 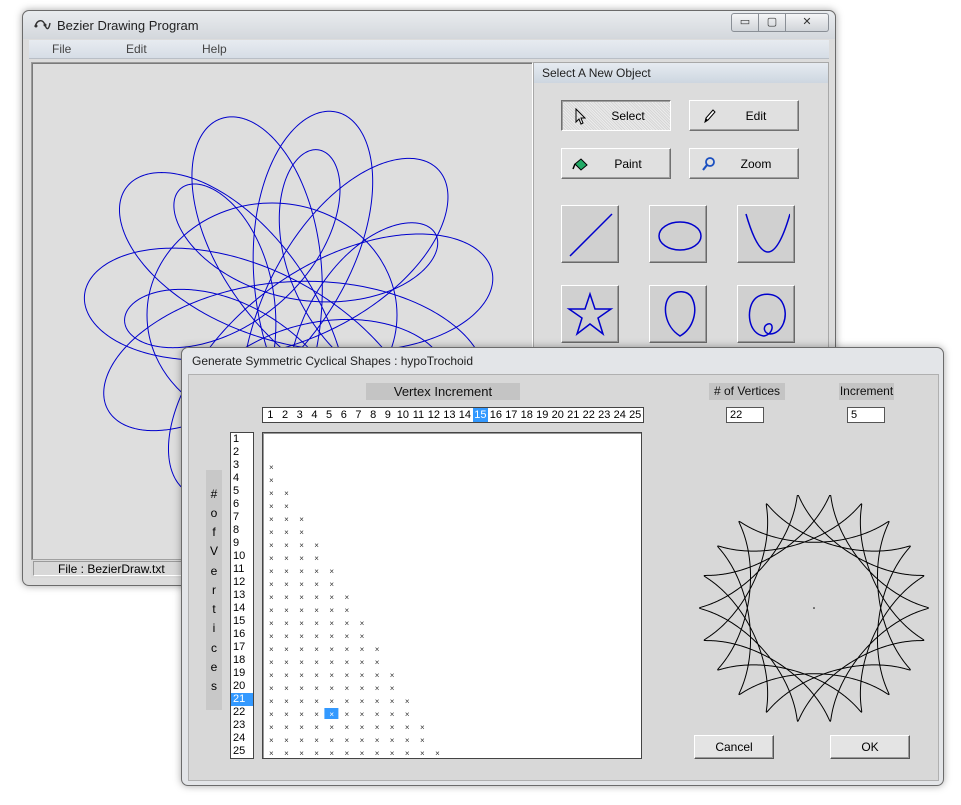 What do you see at coordinates (242, 504) in the screenshot?
I see `vertex-option: 6` at bounding box center [242, 504].